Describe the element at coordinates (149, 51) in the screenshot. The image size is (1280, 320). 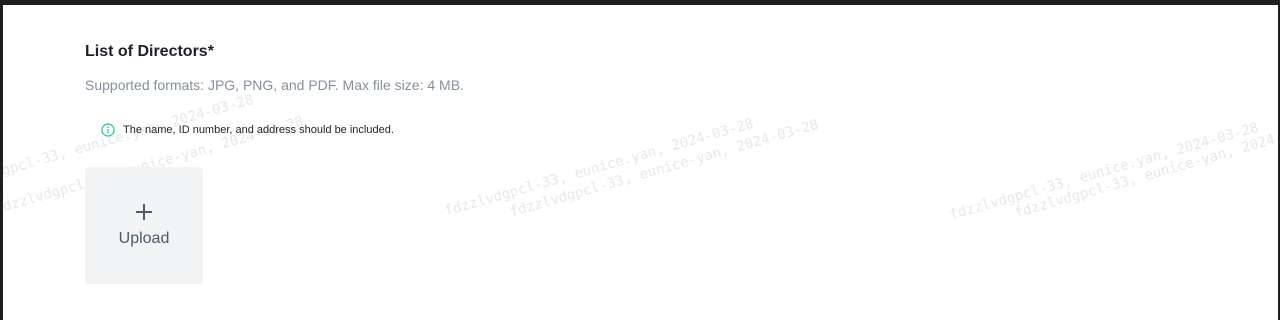
I see `section-title: List of Directors*` at that location.